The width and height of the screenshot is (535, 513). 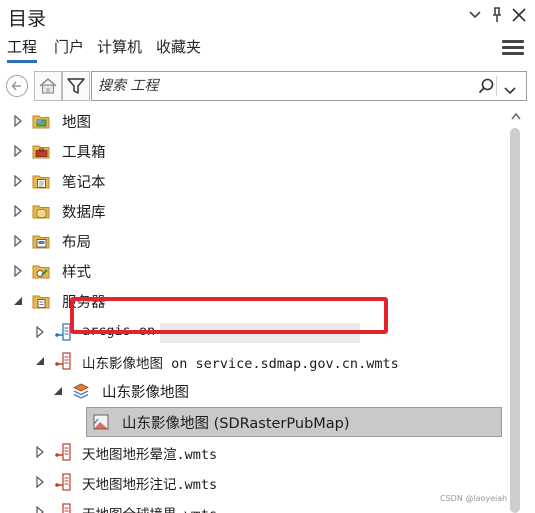 What do you see at coordinates (253, 271) in the screenshot?
I see `tree-item-styles: 样式` at bounding box center [253, 271].